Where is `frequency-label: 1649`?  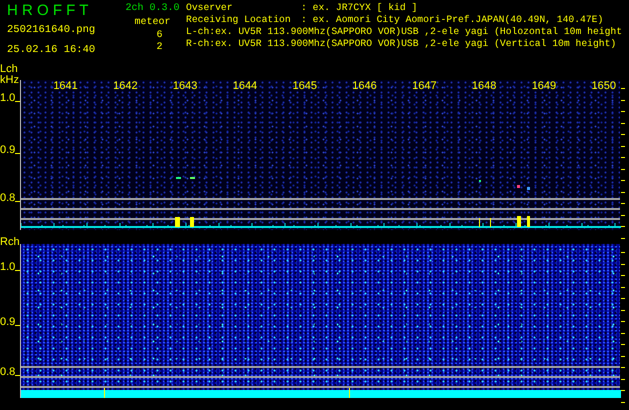 frequency-label: 1649 is located at coordinates (544, 86).